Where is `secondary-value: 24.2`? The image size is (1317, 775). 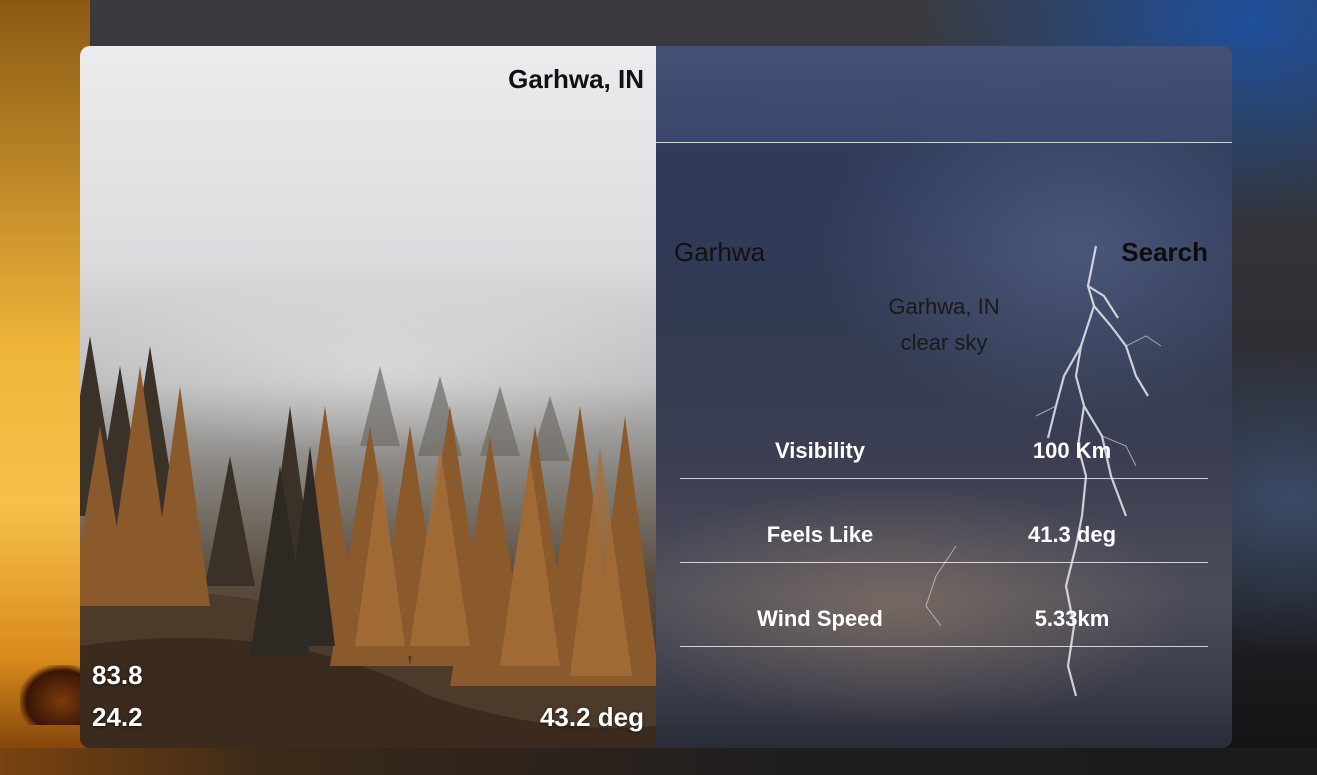 secondary-value: 24.2 is located at coordinates (117, 717).